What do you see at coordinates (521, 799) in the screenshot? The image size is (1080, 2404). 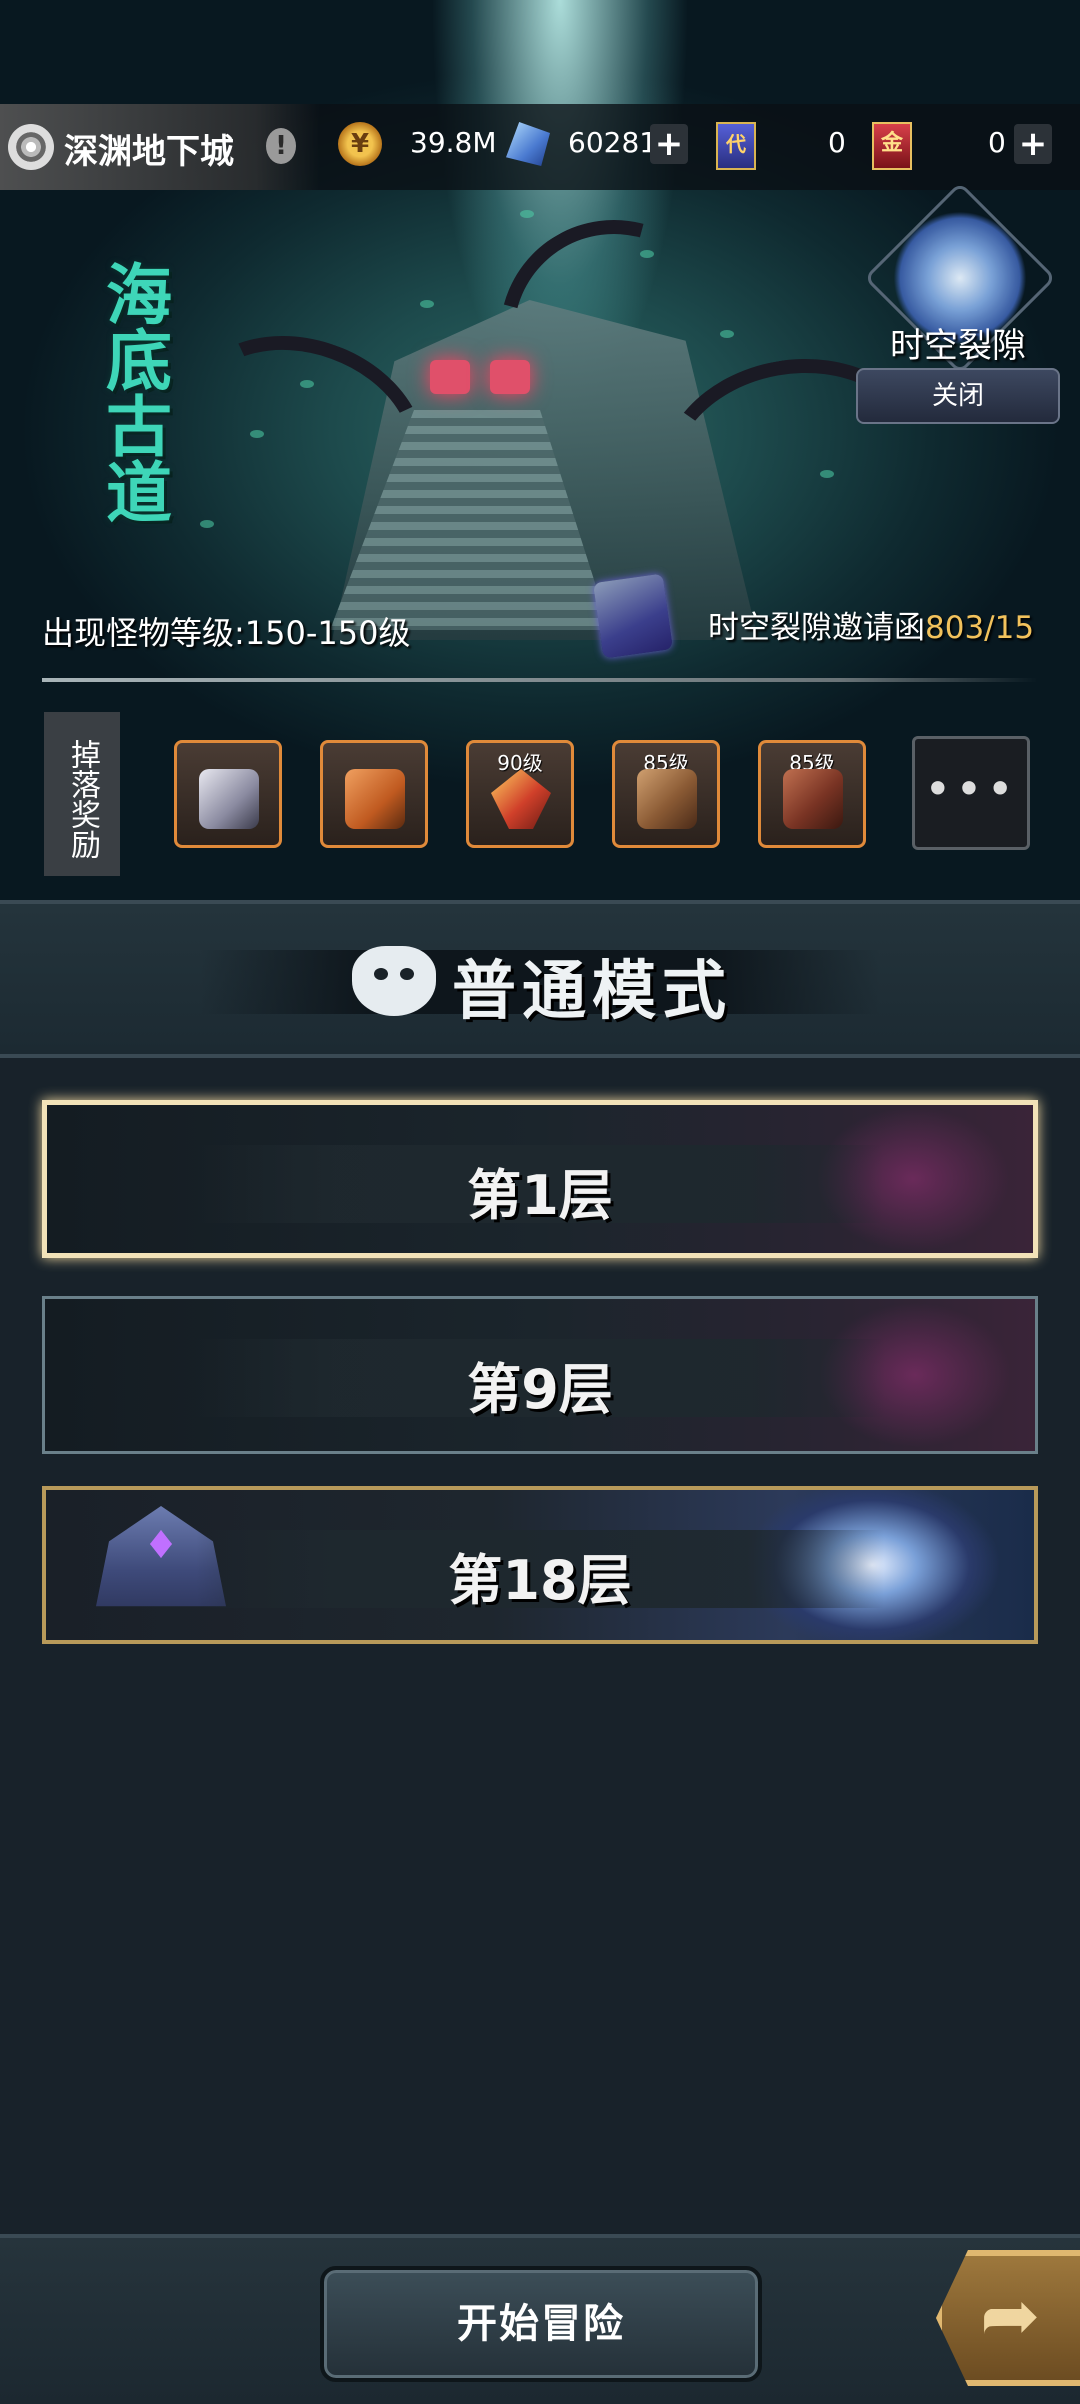 I see `axe-weapon-icon` at bounding box center [521, 799].